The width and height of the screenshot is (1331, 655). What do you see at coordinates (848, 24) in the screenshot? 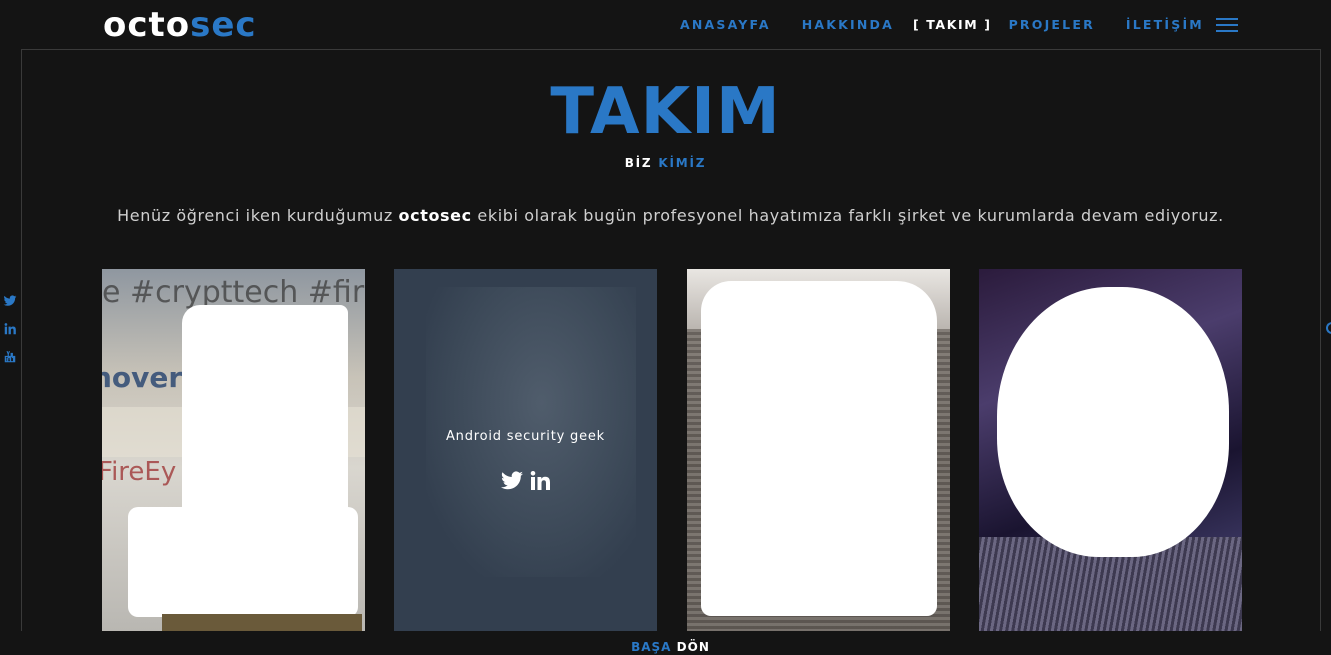
I see `nav-item-hakkinda: HAKKINDA` at bounding box center [848, 24].